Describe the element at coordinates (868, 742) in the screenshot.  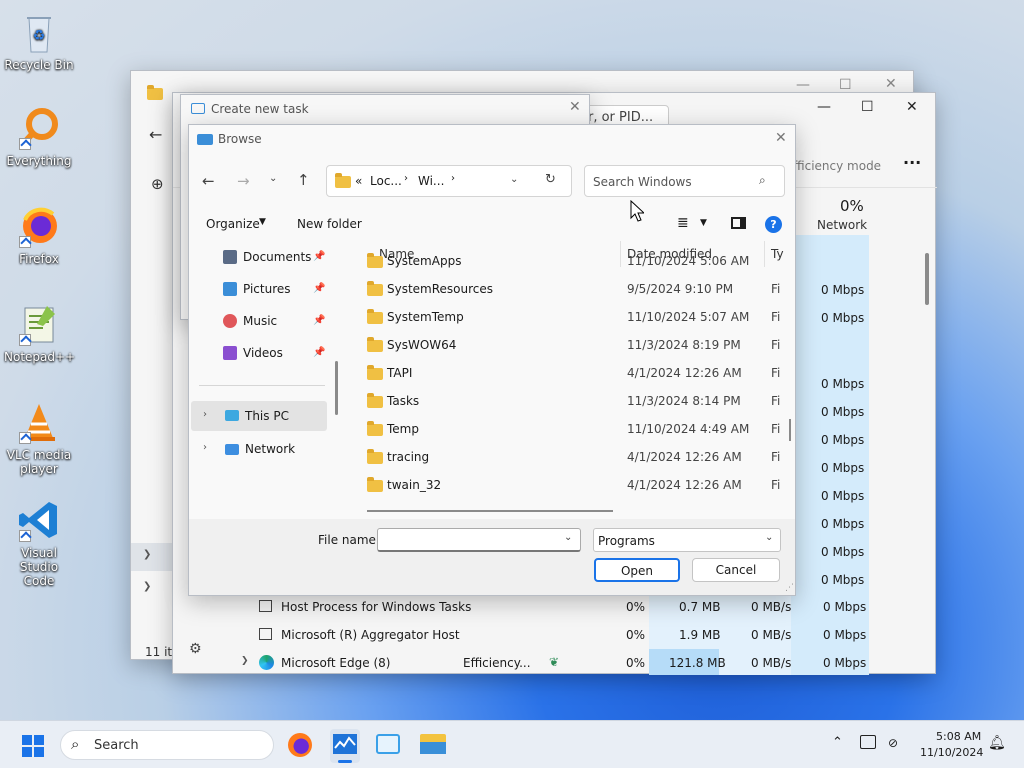
I see `display-icon` at that location.